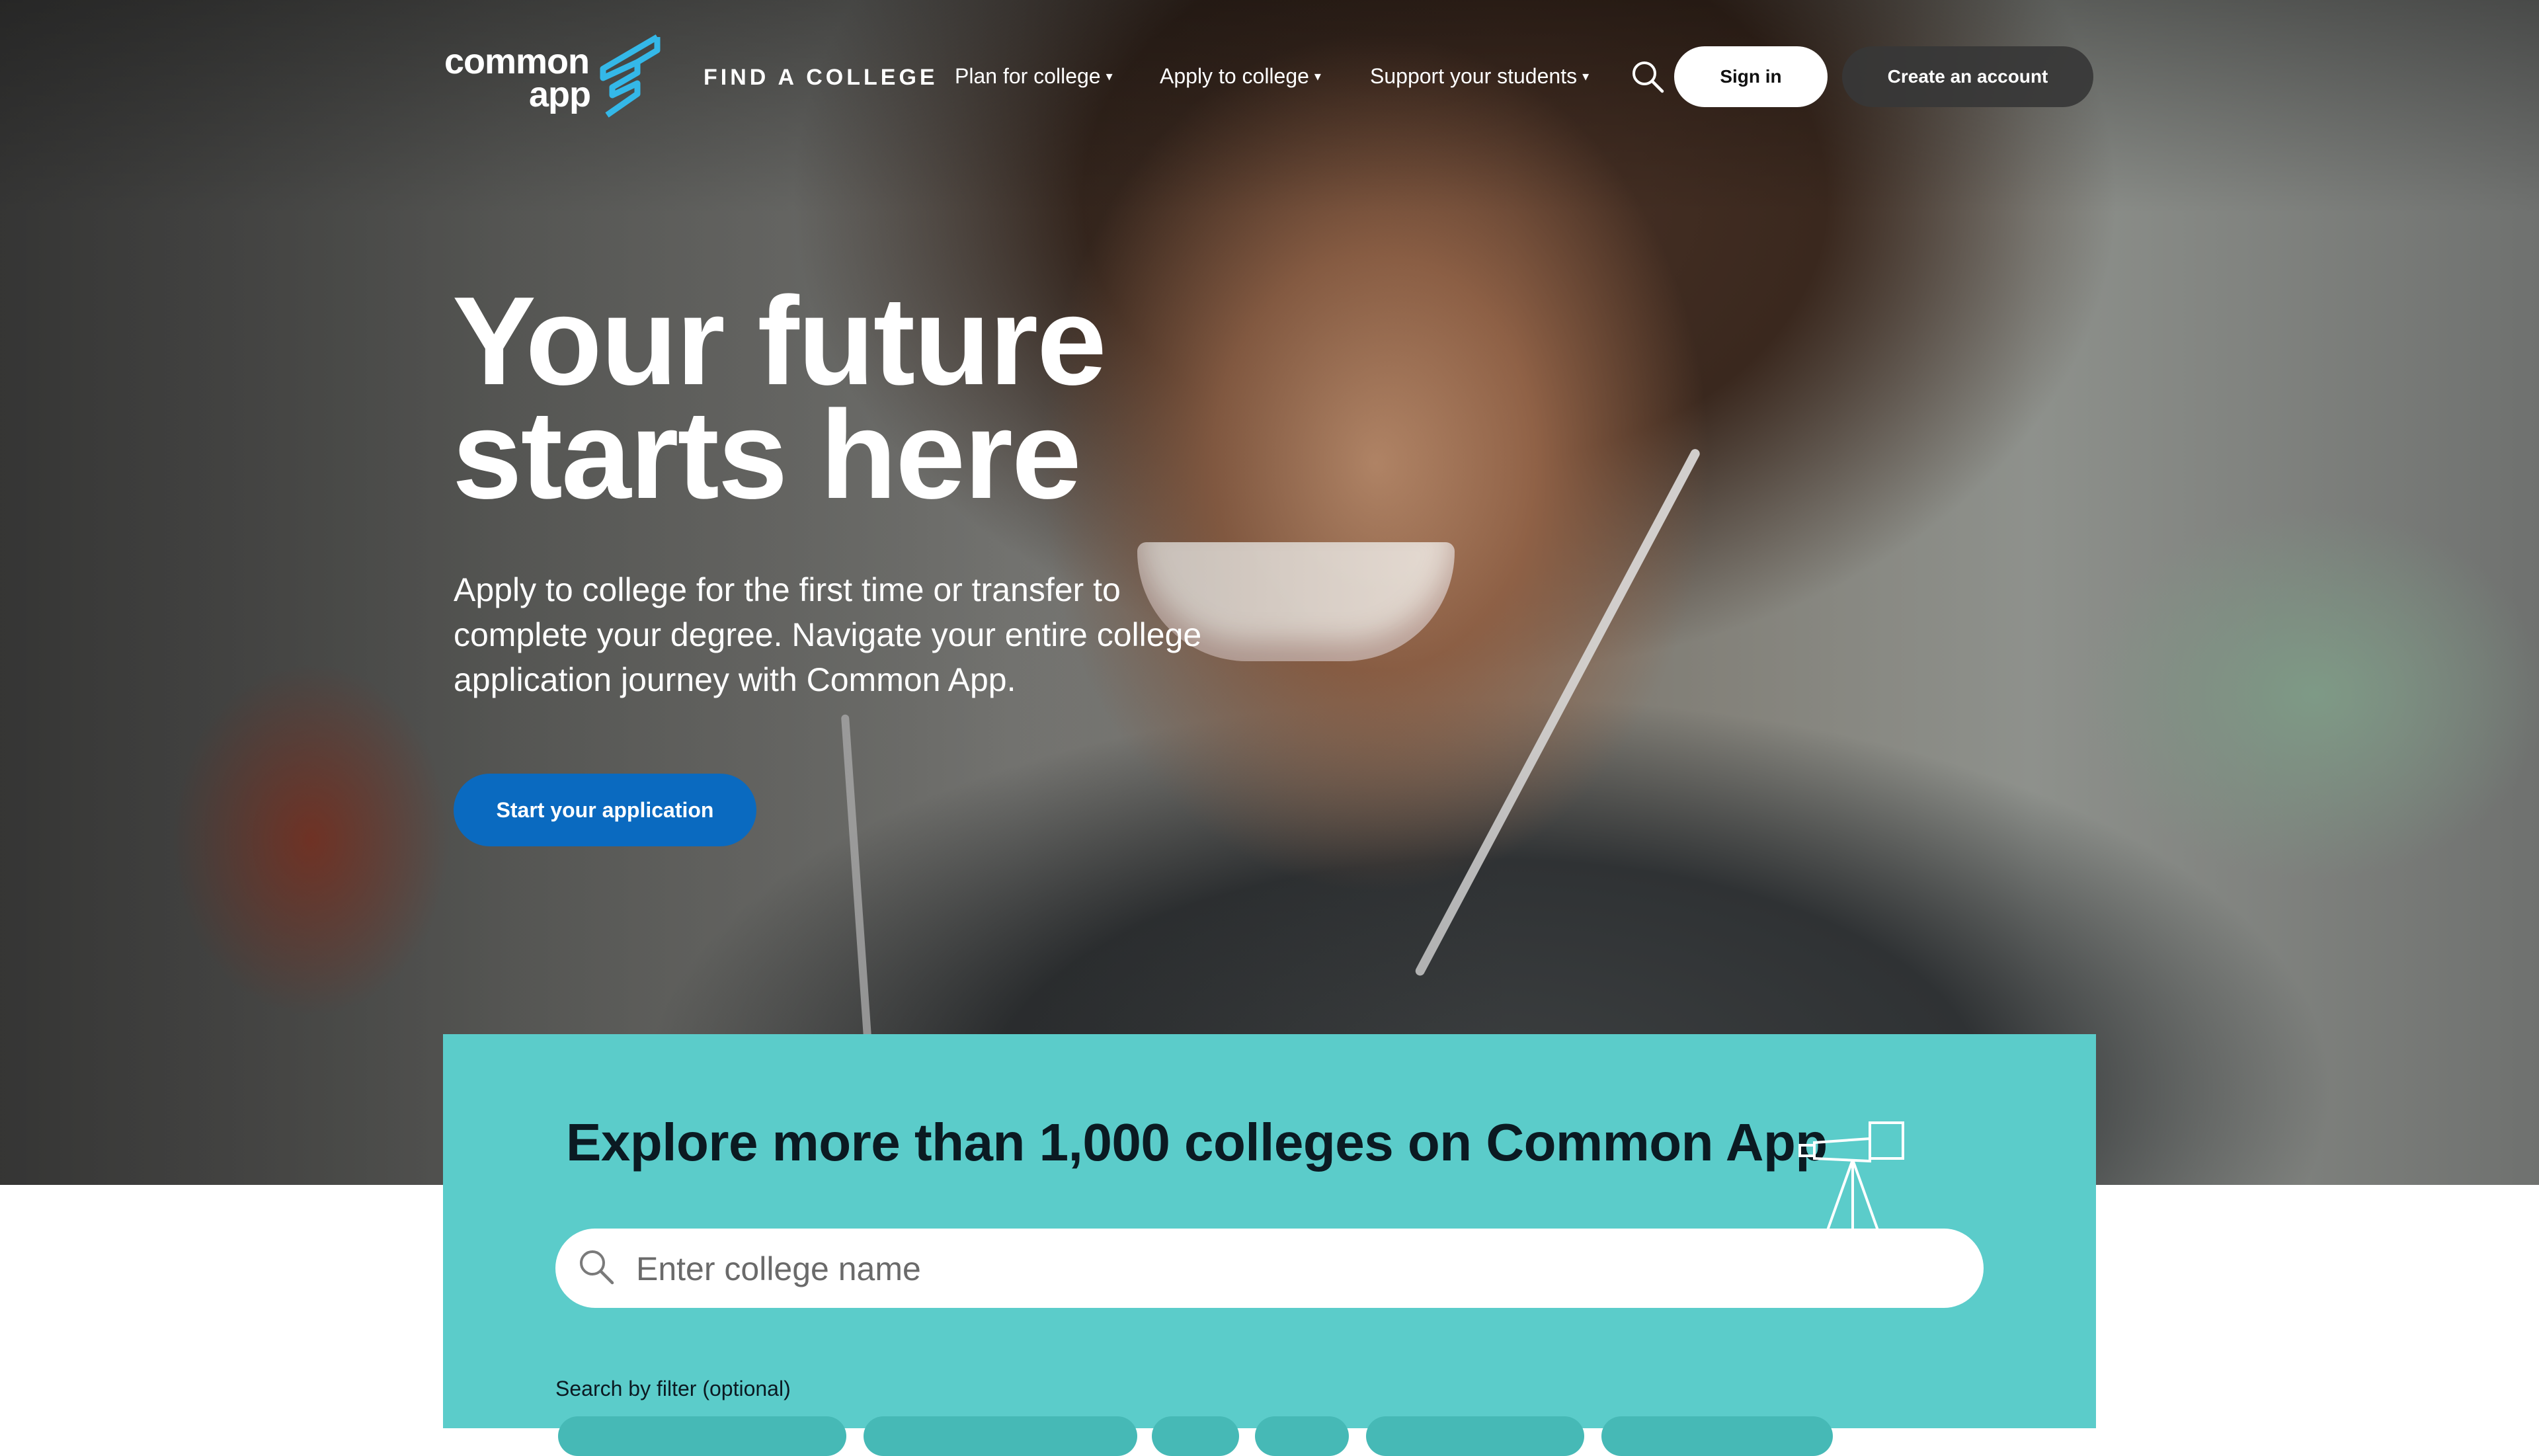  I want to click on hero-title: Your future starts here, so click(849, 398).